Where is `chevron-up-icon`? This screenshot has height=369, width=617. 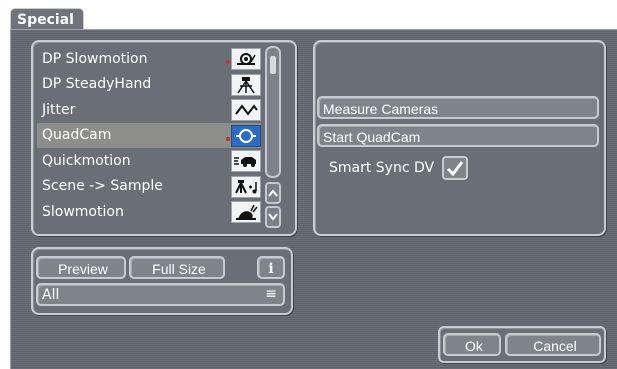 chevron-up-icon is located at coordinates (273, 193).